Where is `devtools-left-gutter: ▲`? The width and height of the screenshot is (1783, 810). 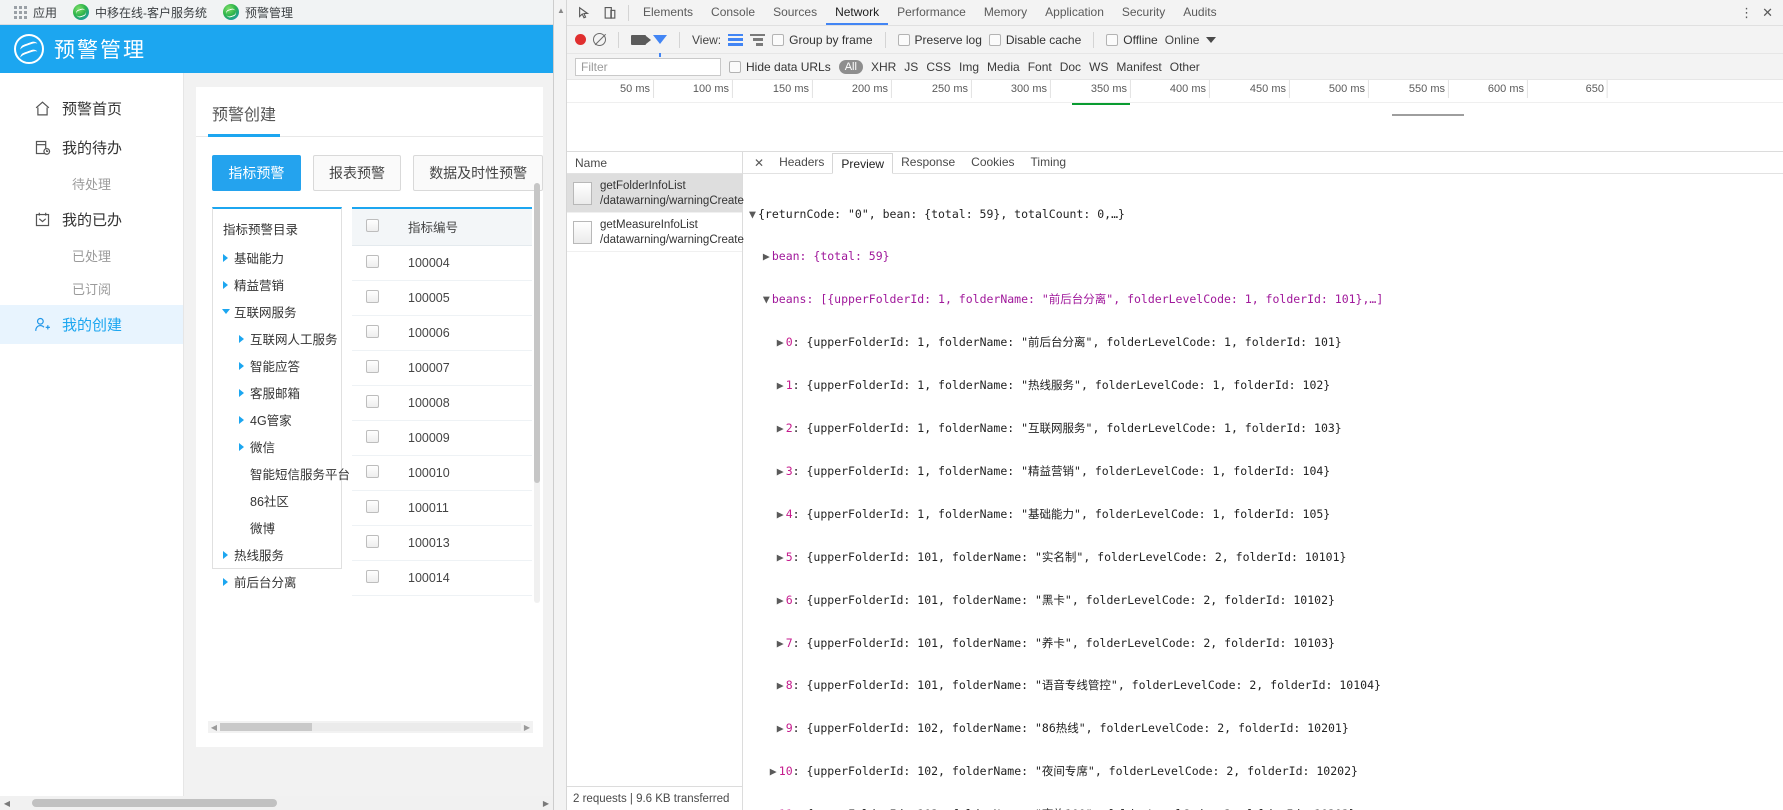
devtools-left-gutter: ▲ is located at coordinates (560, 405).